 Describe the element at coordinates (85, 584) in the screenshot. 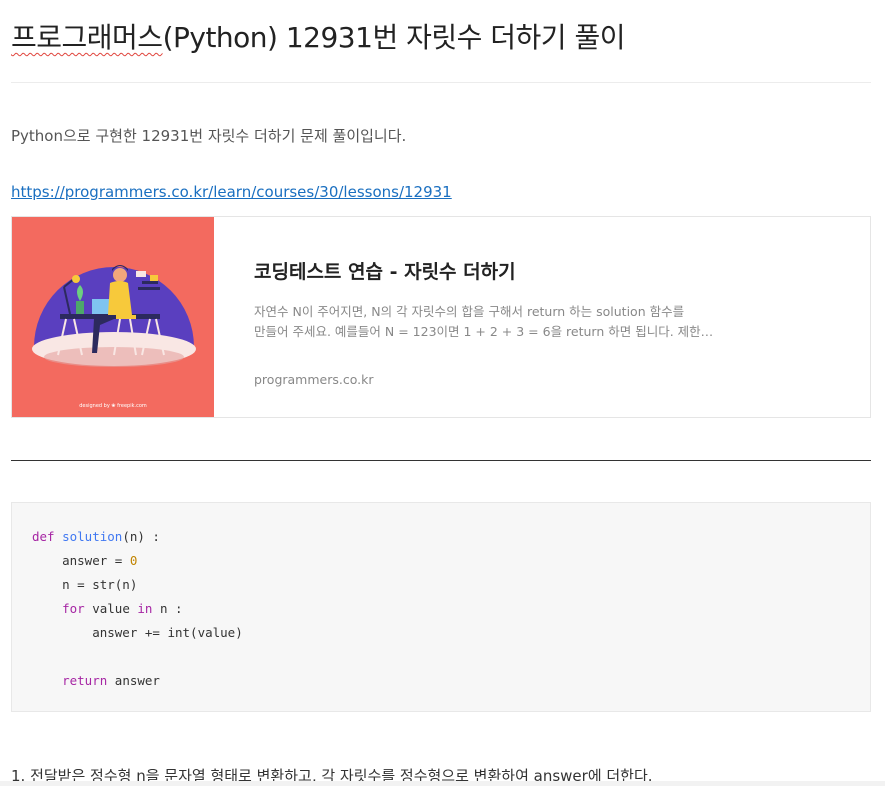

I see `code-line-3: n = str(n)` at that location.